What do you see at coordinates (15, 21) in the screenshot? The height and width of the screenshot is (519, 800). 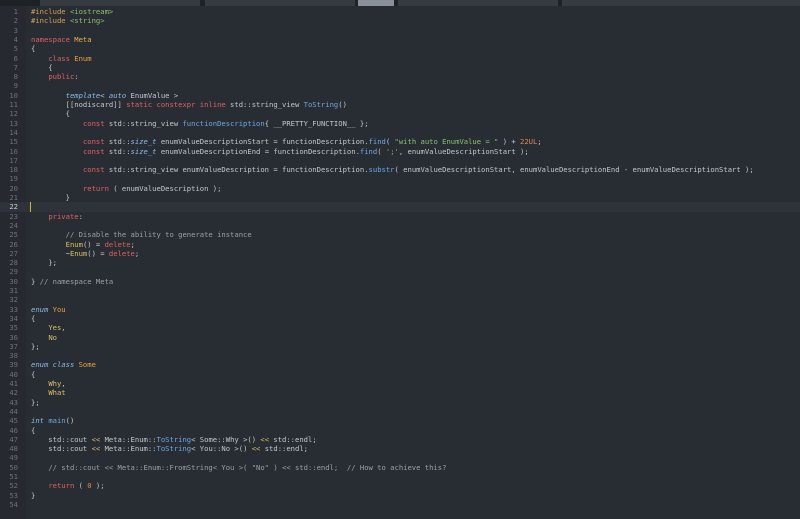 I see `line-number: 2` at bounding box center [15, 21].